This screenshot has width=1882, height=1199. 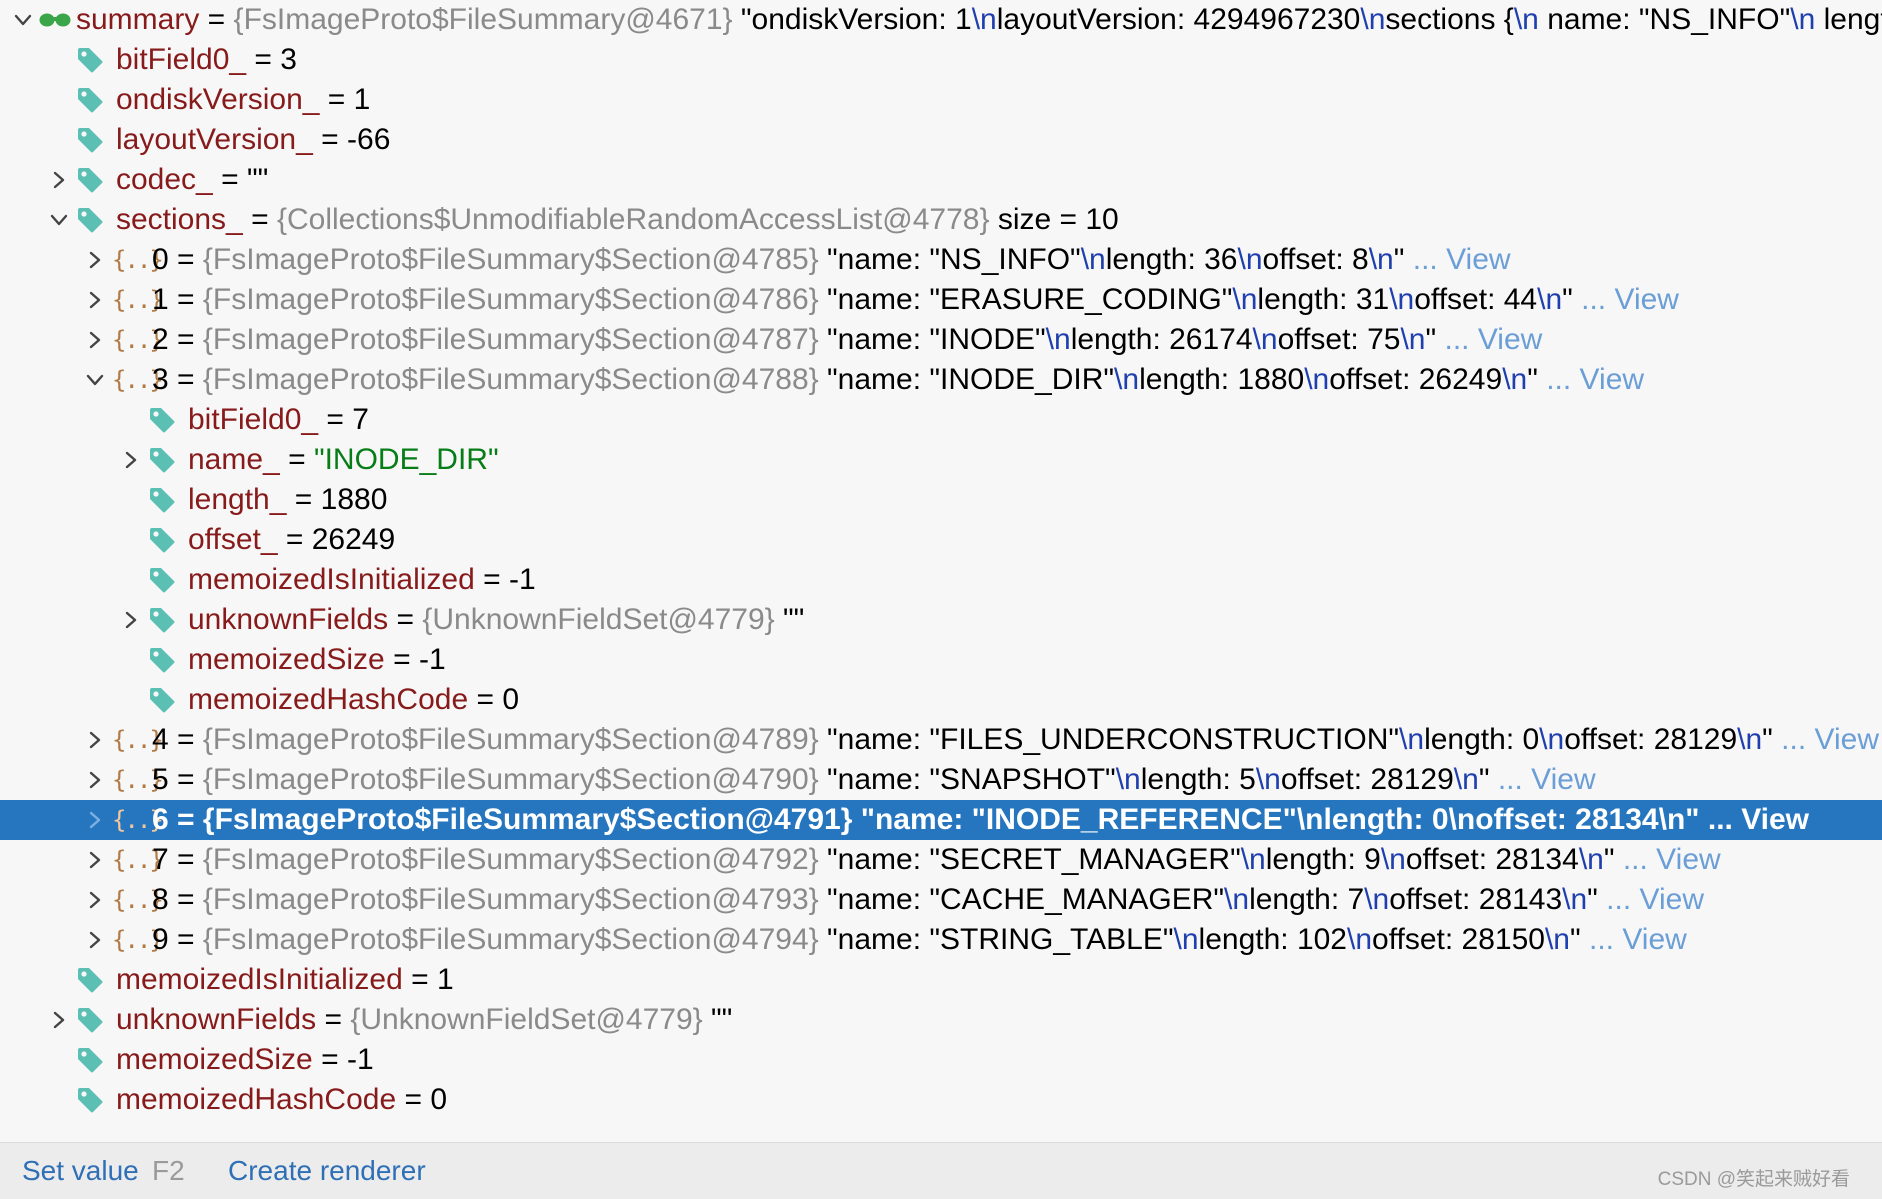 What do you see at coordinates (1078, 819) in the screenshot?
I see `string-preview: "name: "INODE_REFERENCE"` at bounding box center [1078, 819].